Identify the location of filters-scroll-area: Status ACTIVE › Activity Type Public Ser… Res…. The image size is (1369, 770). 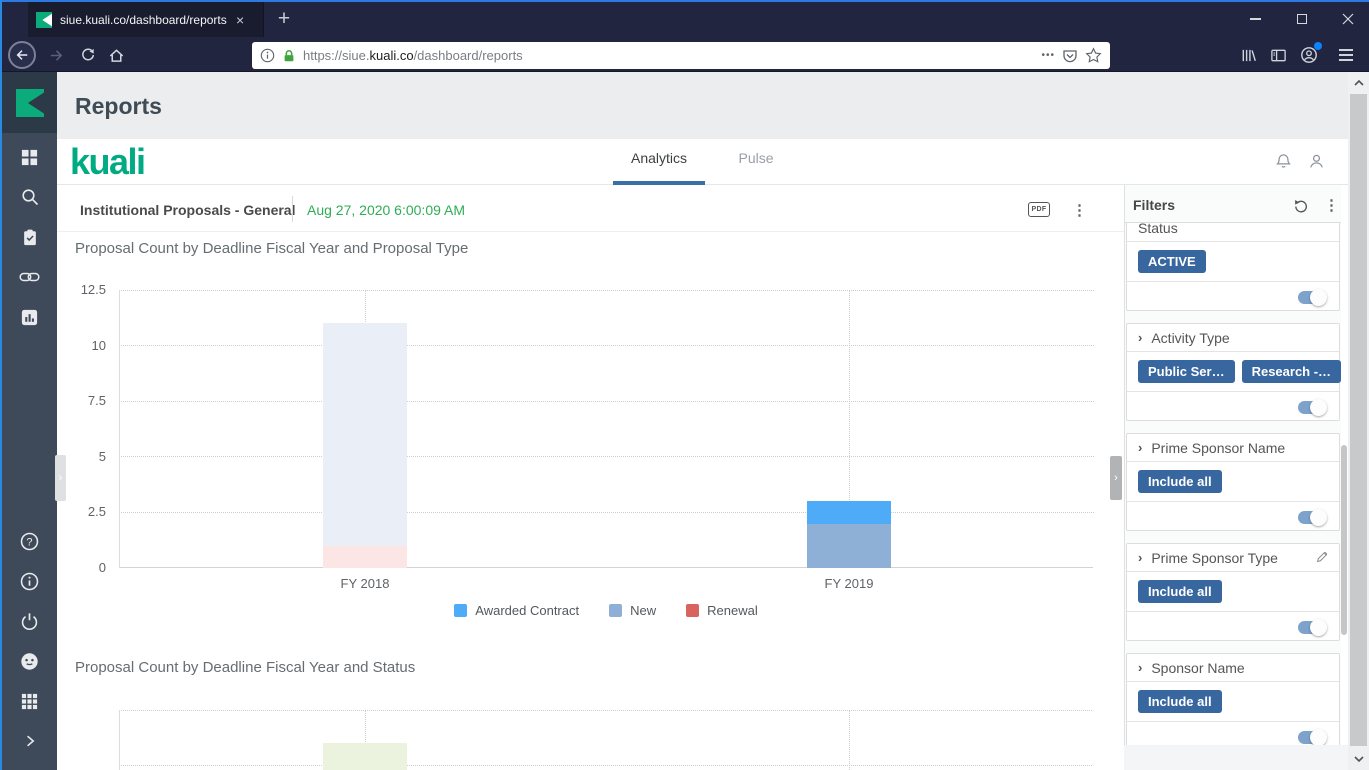
(1233, 483).